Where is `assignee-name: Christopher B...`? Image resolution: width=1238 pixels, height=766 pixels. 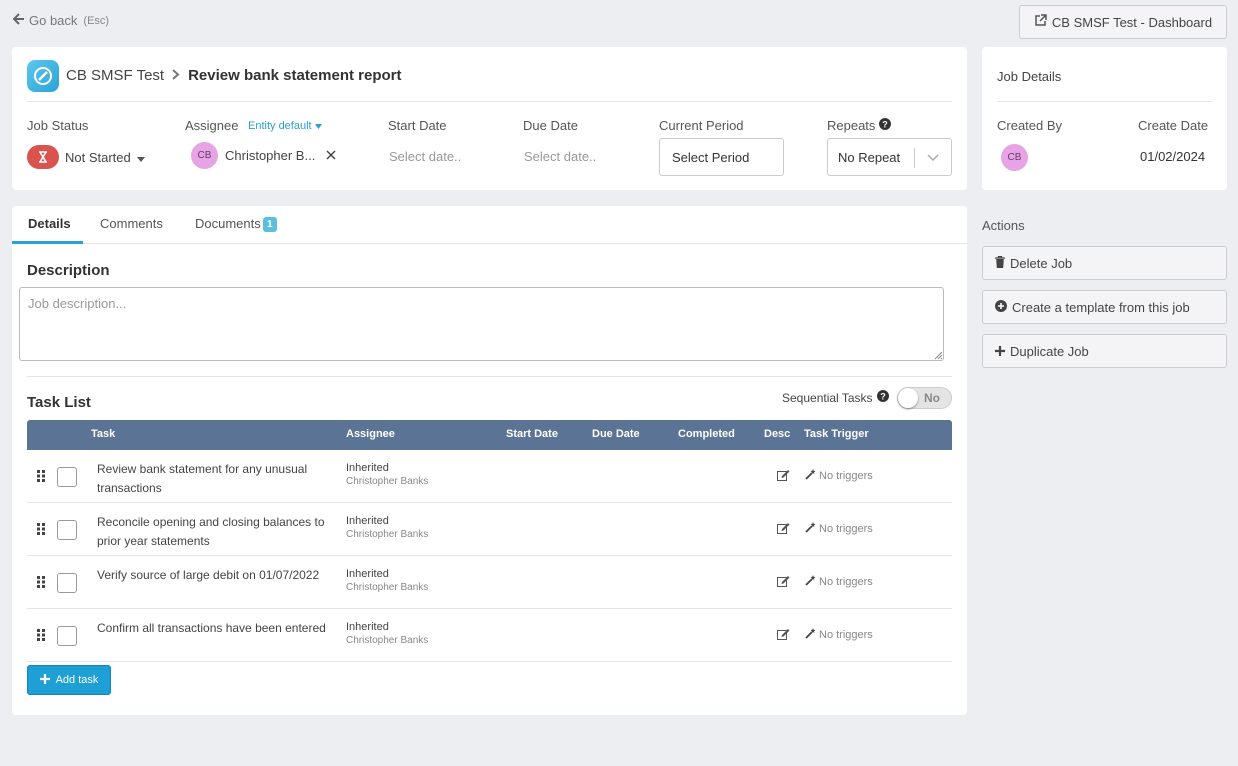
assignee-name: Christopher B... is located at coordinates (270, 155).